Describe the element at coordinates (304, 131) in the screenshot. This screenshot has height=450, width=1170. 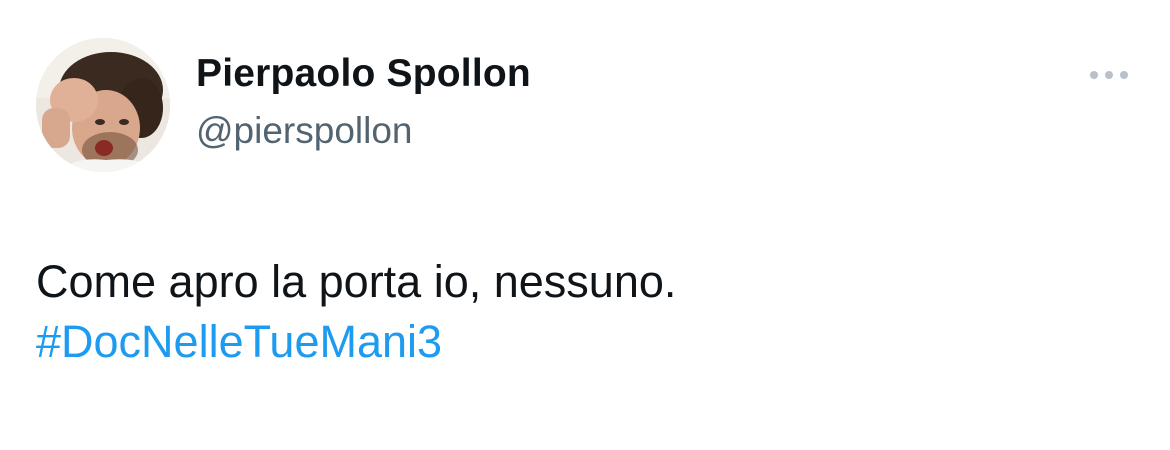
I see `author-handle: @pierspollon` at that location.